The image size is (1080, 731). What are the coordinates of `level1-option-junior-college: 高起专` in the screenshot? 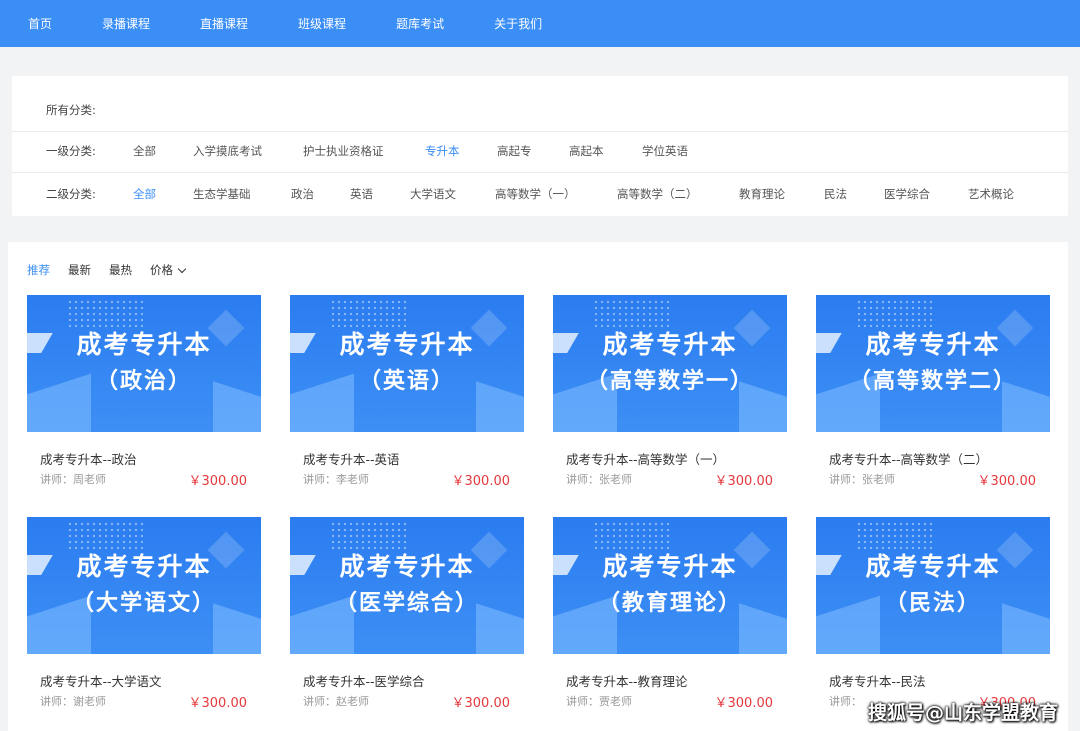 It's located at (514, 151).